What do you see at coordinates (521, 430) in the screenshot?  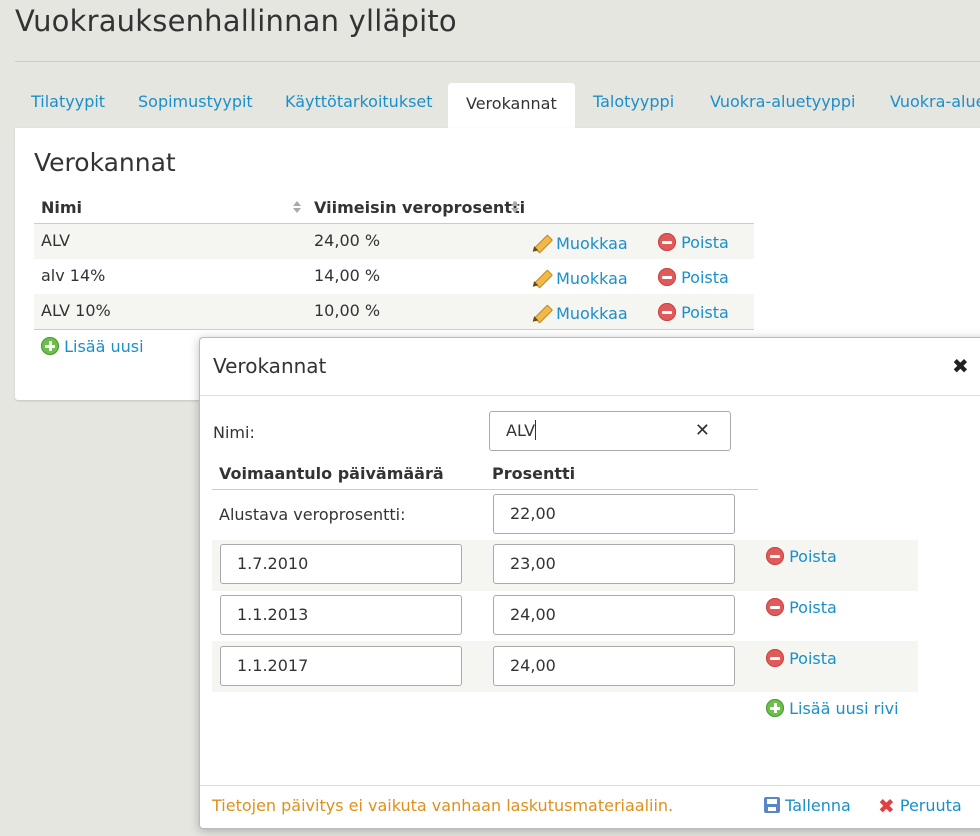 I see `name-field-value: ALV` at bounding box center [521, 430].